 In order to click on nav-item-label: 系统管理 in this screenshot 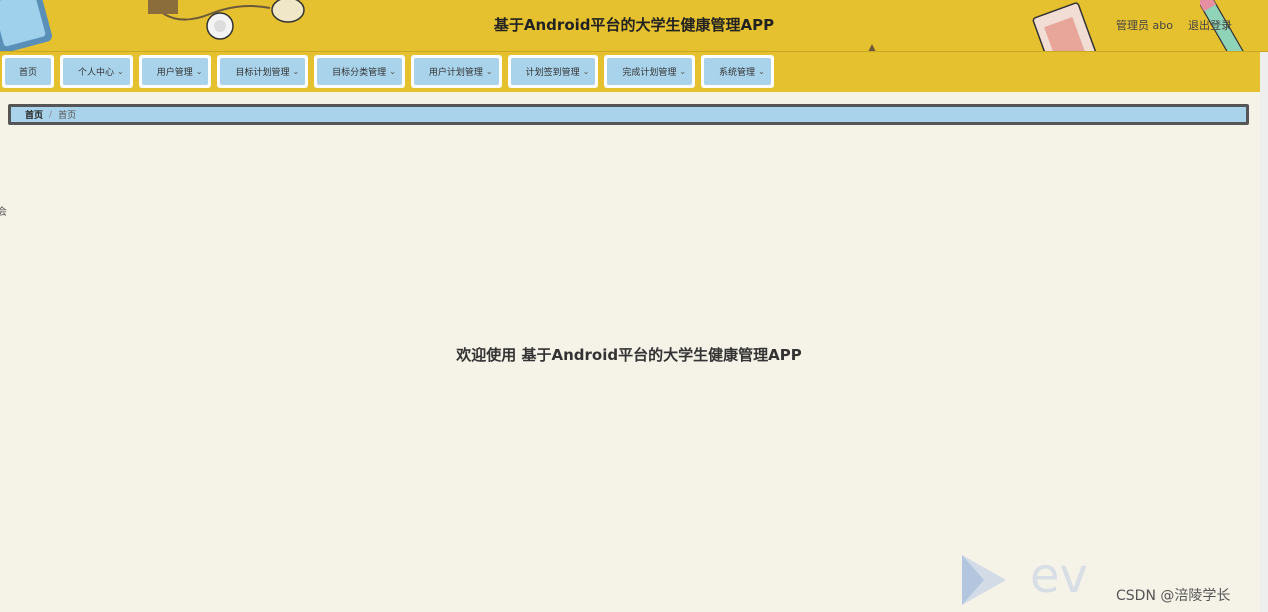, I will do `click(737, 73)`.